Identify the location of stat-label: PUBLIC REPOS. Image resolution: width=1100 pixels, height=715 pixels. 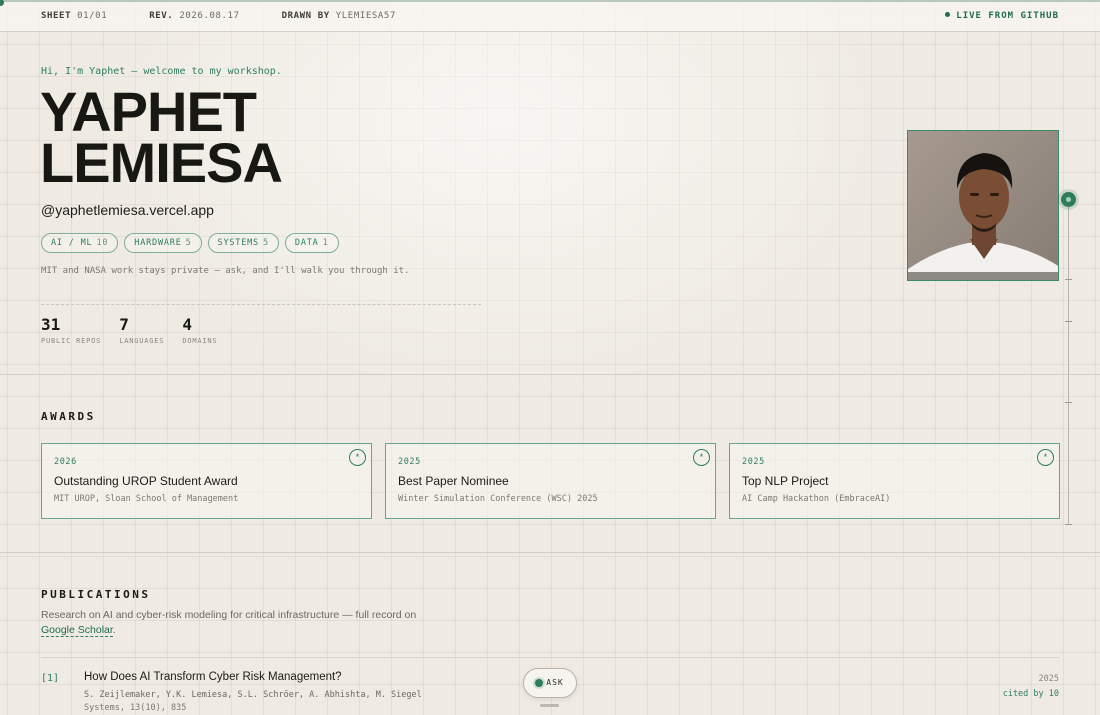
(71, 341).